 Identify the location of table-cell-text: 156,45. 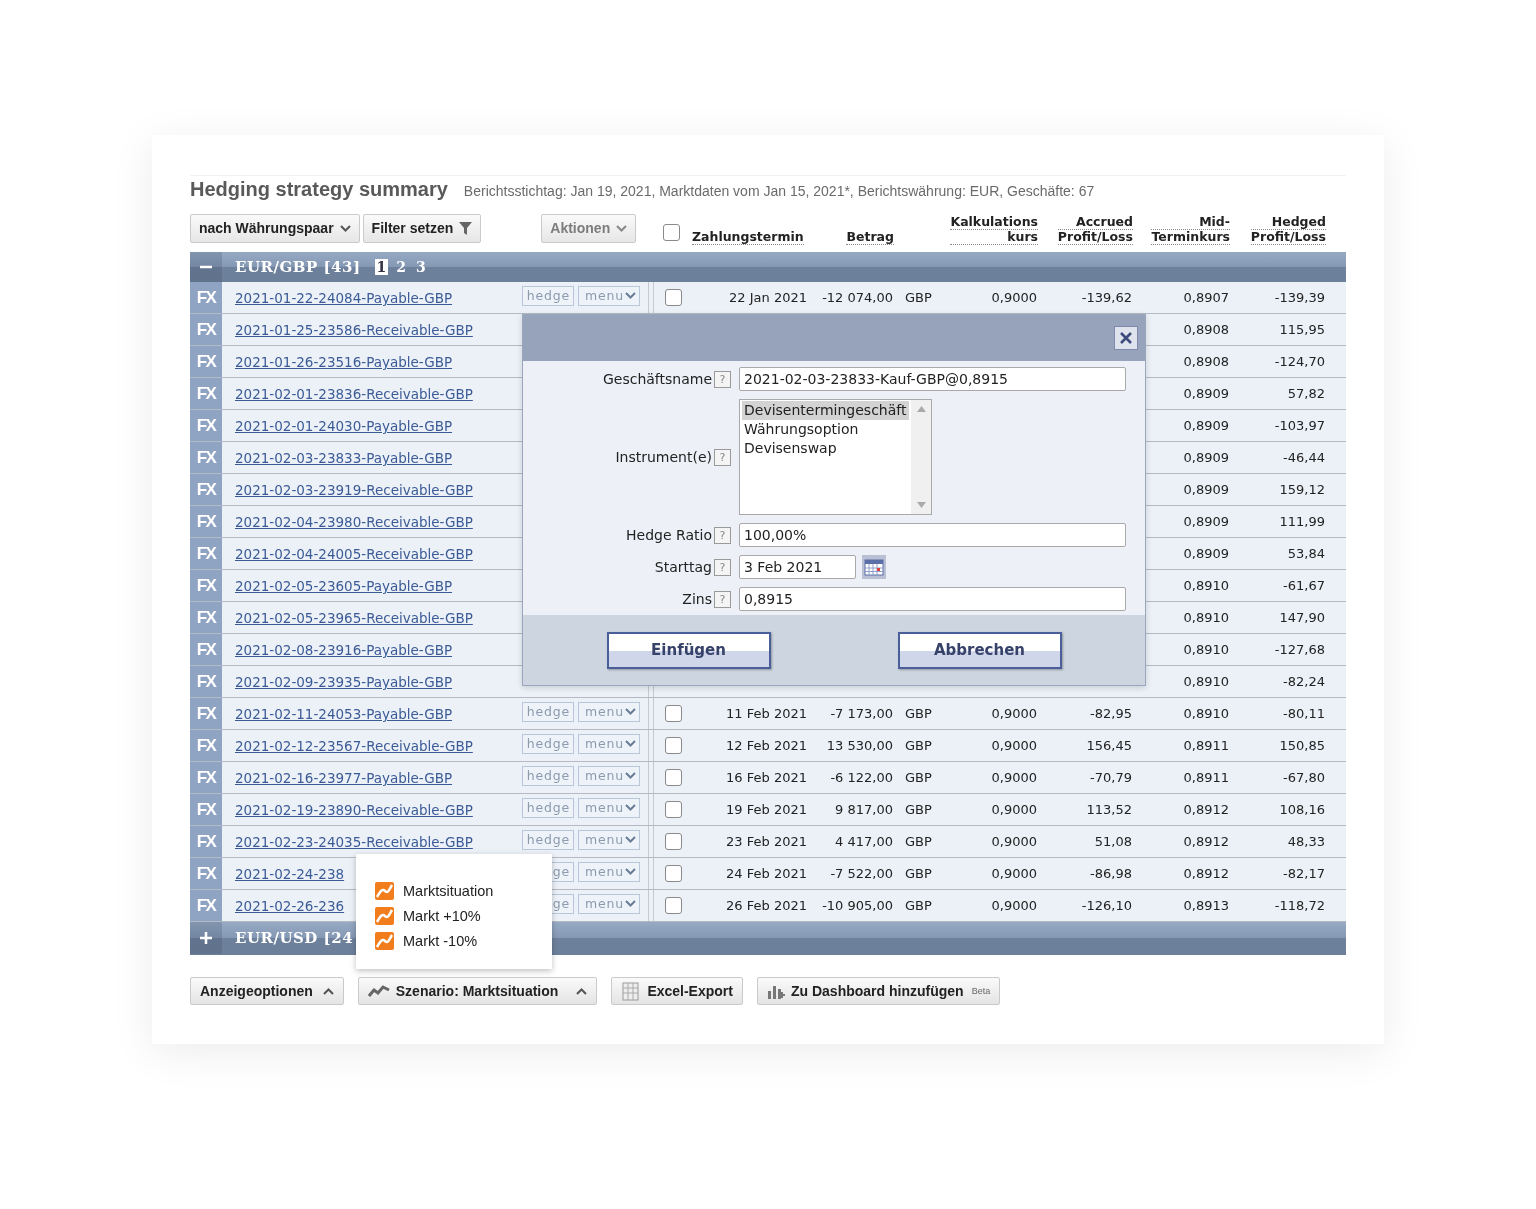
(1109, 745).